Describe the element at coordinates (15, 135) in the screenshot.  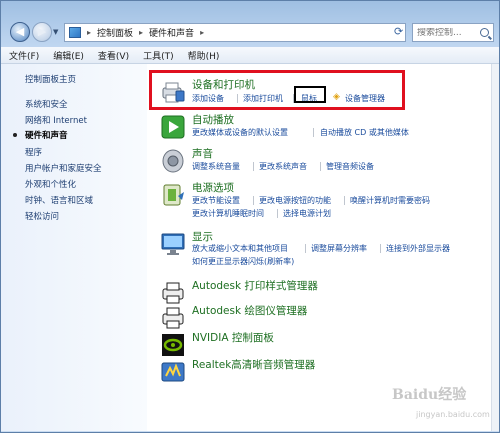
I see `active-bullet-icon` at that location.